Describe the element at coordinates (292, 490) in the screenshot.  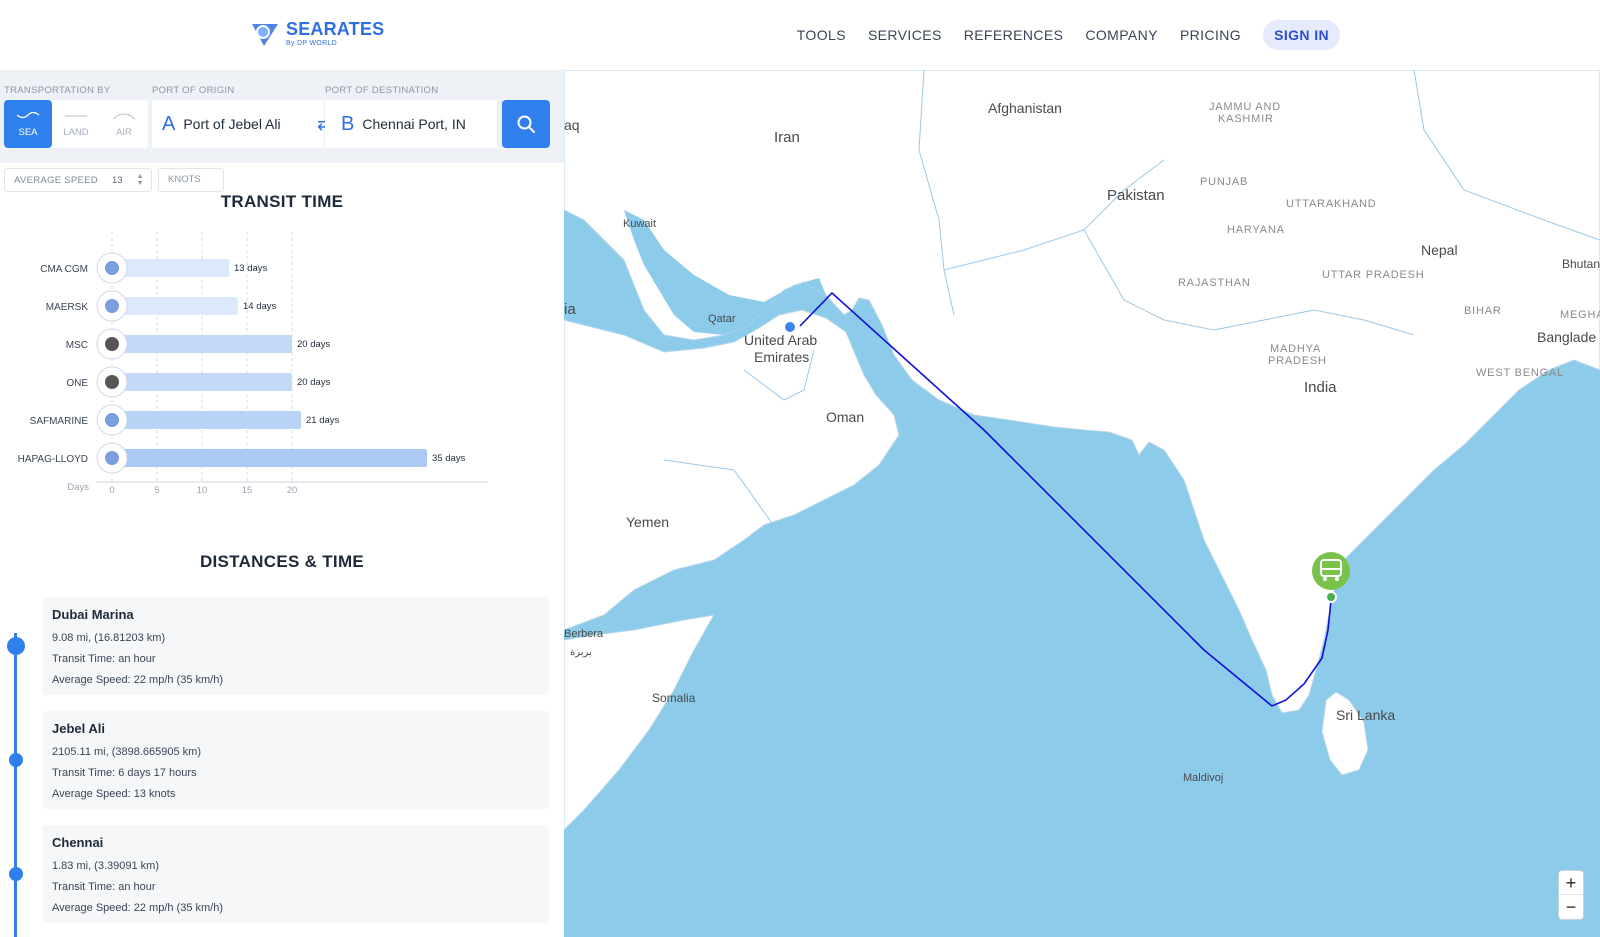
I see `x-tick-label: 20` at that location.